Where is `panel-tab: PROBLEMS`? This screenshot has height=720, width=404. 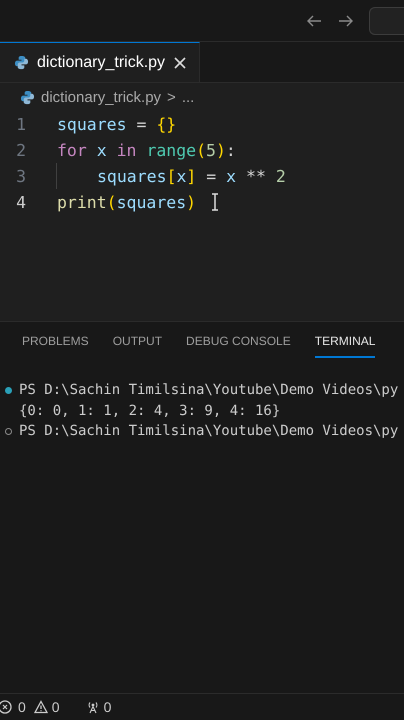
panel-tab: PROBLEMS is located at coordinates (55, 346).